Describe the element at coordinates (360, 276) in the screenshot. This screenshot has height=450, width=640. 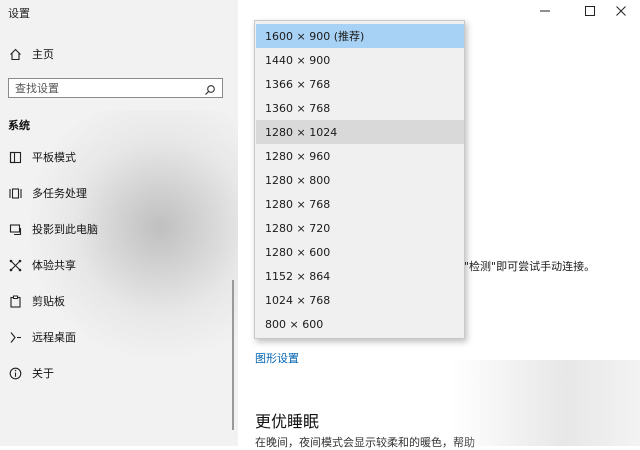
I see `resolution-option: 1152 × 864` at that location.